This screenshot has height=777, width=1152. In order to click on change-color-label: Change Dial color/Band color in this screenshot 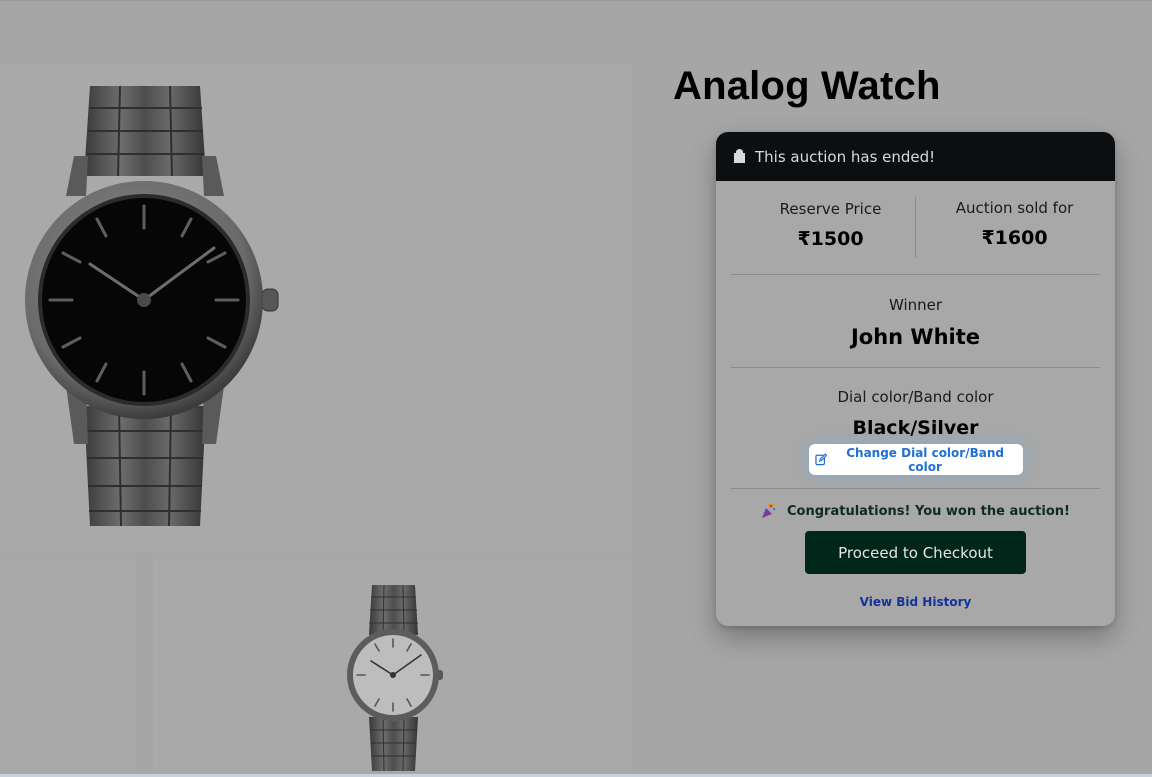, I will do `click(925, 459)`.